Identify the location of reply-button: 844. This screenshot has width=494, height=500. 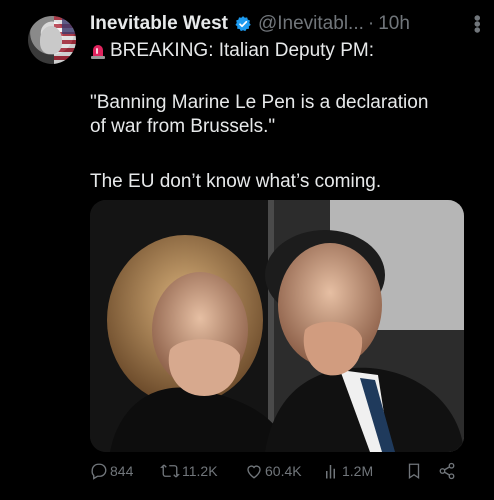
(111, 471).